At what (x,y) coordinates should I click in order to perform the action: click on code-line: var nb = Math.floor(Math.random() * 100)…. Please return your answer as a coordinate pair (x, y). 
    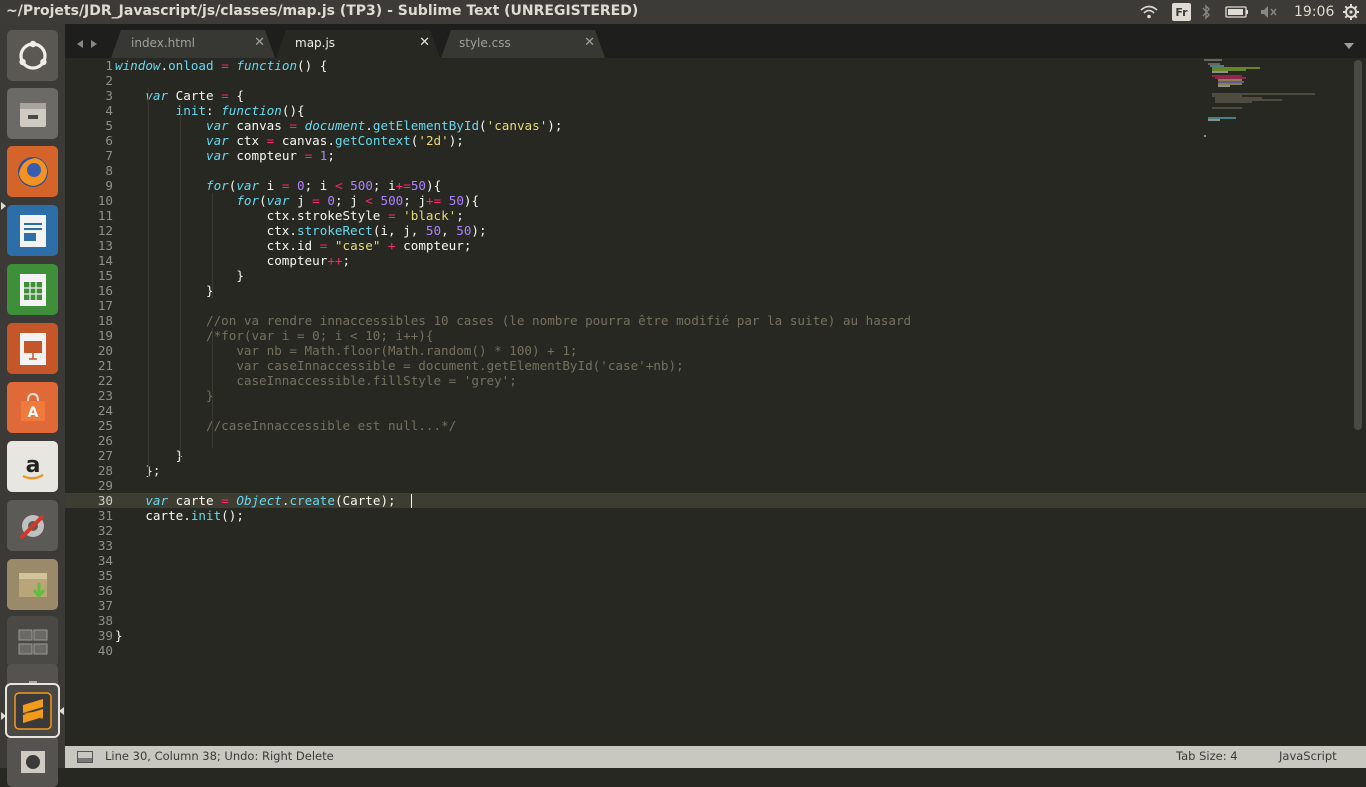
    Looking at the image, I should click on (346, 350).